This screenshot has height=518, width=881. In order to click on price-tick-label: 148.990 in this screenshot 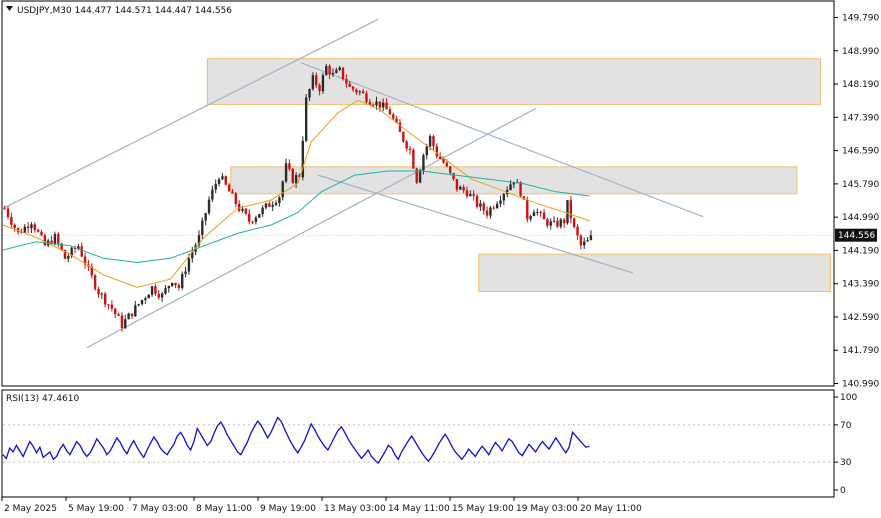, I will do `click(860, 52)`.